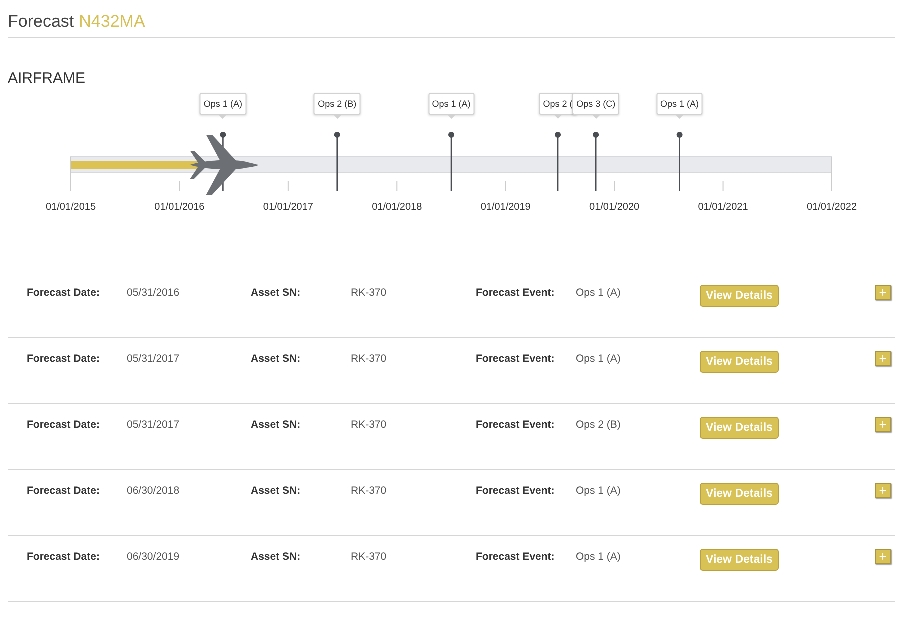  Describe the element at coordinates (154, 292) in the screenshot. I see `forecast-date: 05/31/2016` at that location.